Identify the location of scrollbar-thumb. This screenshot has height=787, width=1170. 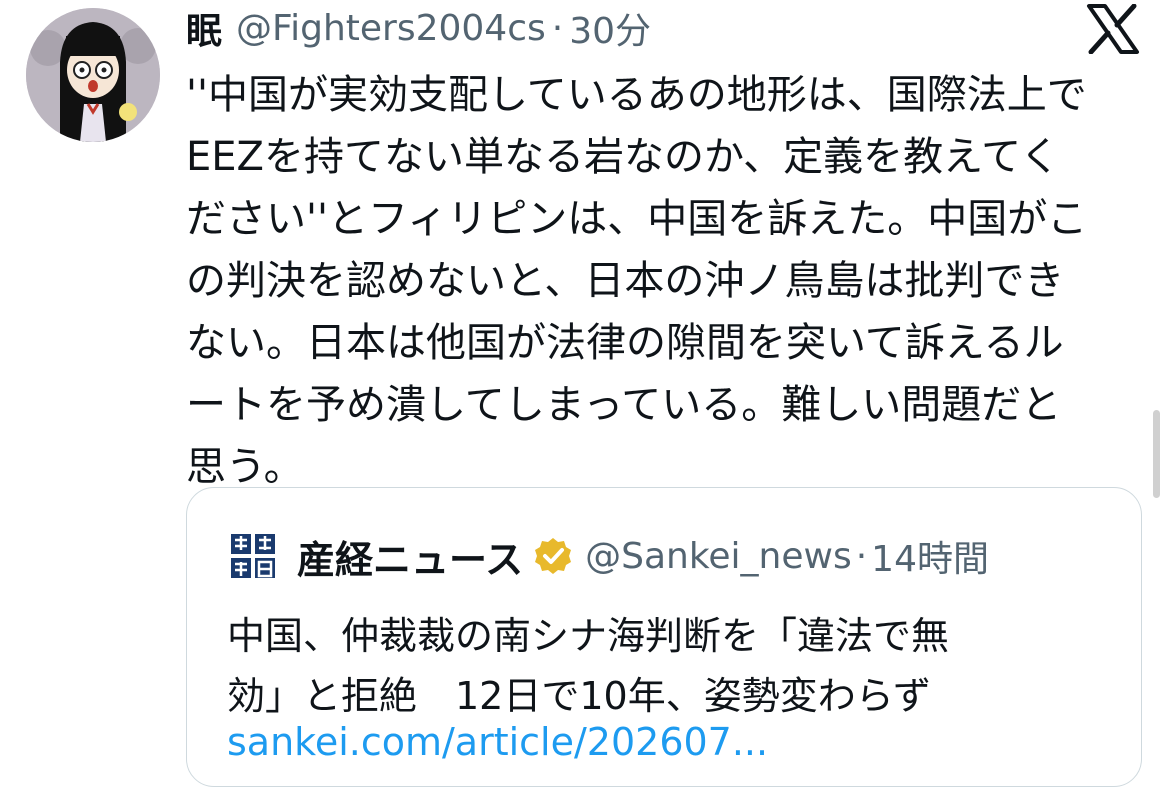
(1156, 454).